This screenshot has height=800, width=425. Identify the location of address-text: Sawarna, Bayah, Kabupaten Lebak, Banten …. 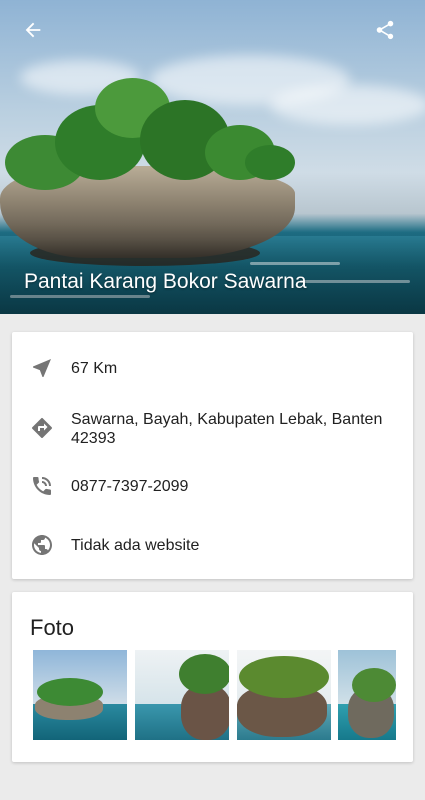
(227, 429).